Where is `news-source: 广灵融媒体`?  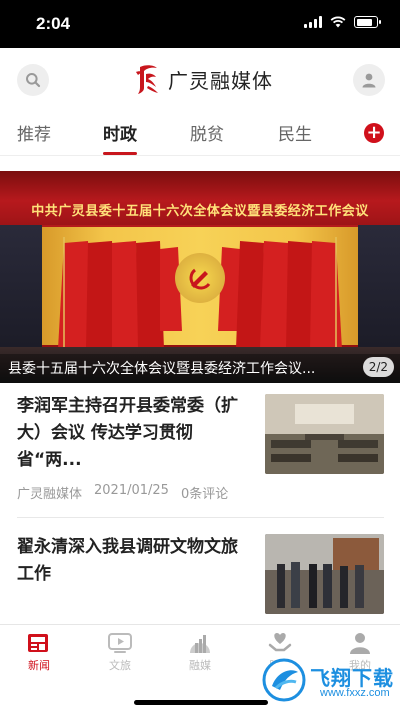
news-source: 广灵融媒体 is located at coordinates (50, 494).